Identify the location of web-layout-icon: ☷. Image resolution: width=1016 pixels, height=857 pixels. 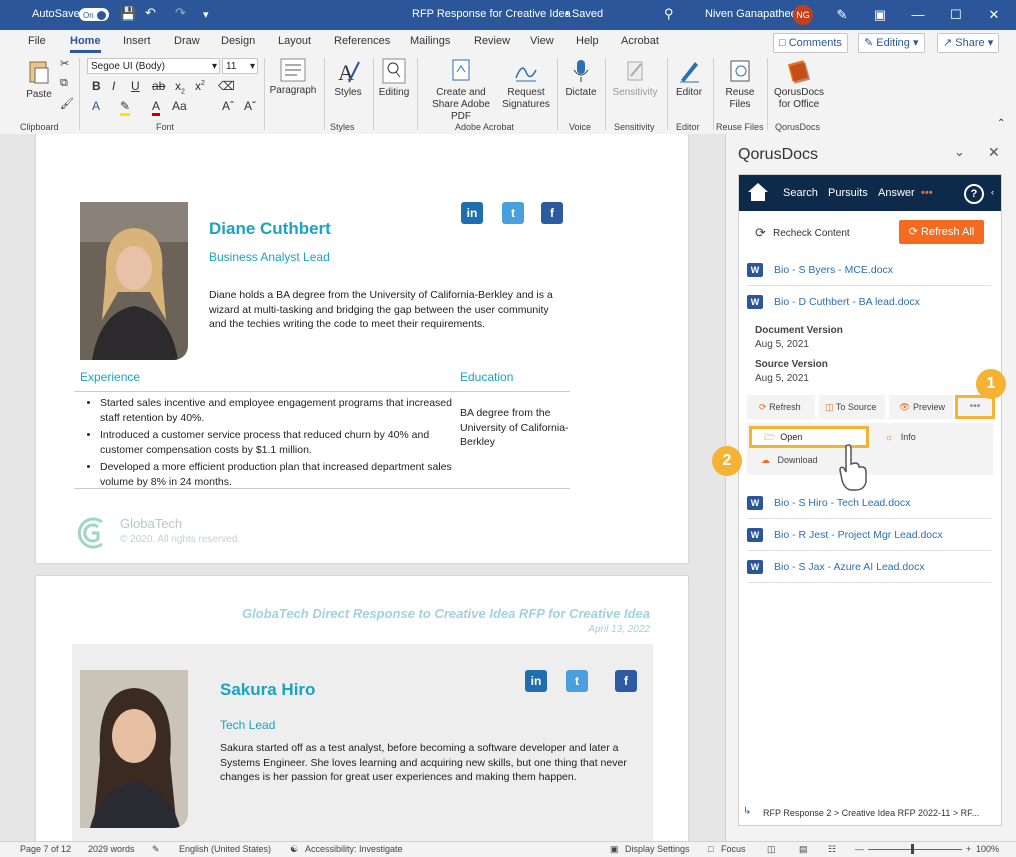
(832, 849).